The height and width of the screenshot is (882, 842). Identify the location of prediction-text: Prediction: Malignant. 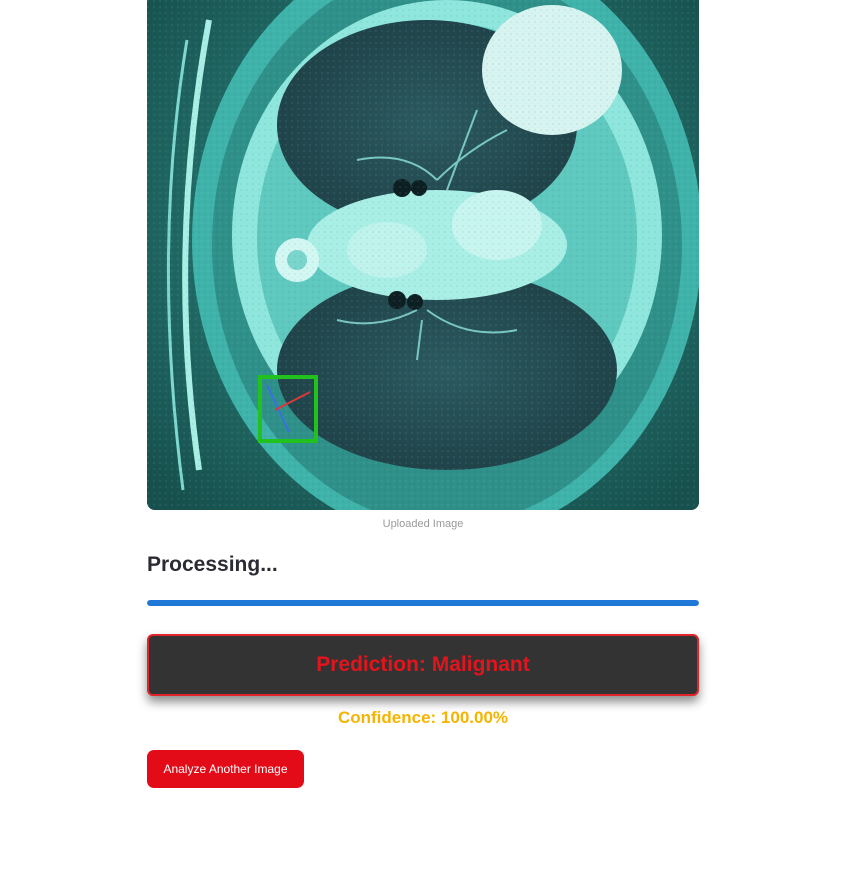
(423, 664).